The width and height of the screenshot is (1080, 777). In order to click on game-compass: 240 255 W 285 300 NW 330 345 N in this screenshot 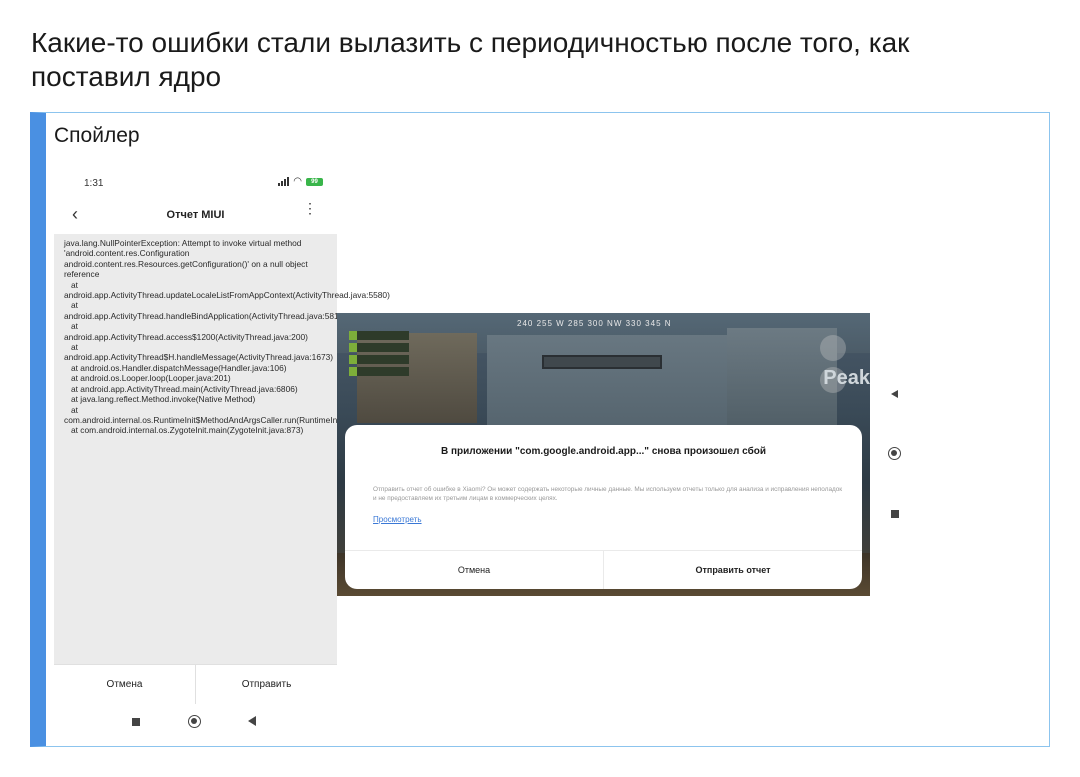, I will do `click(594, 323)`.